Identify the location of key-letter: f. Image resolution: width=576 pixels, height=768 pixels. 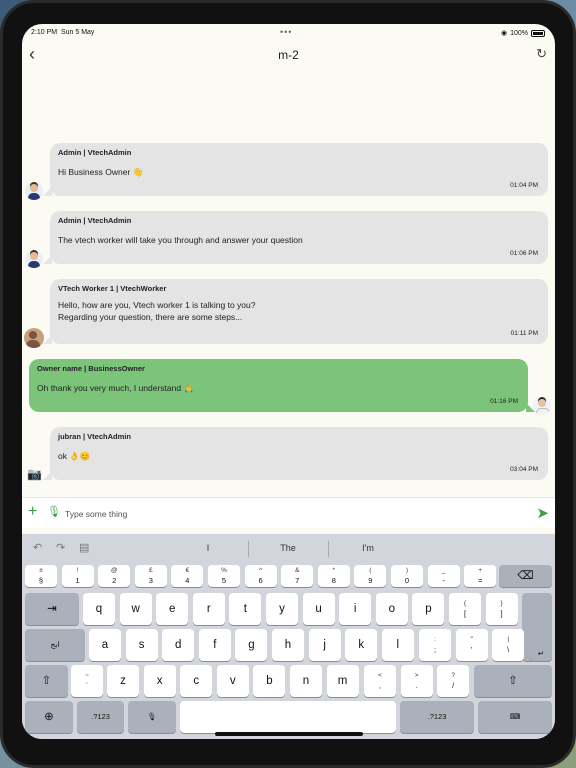
(214, 645).